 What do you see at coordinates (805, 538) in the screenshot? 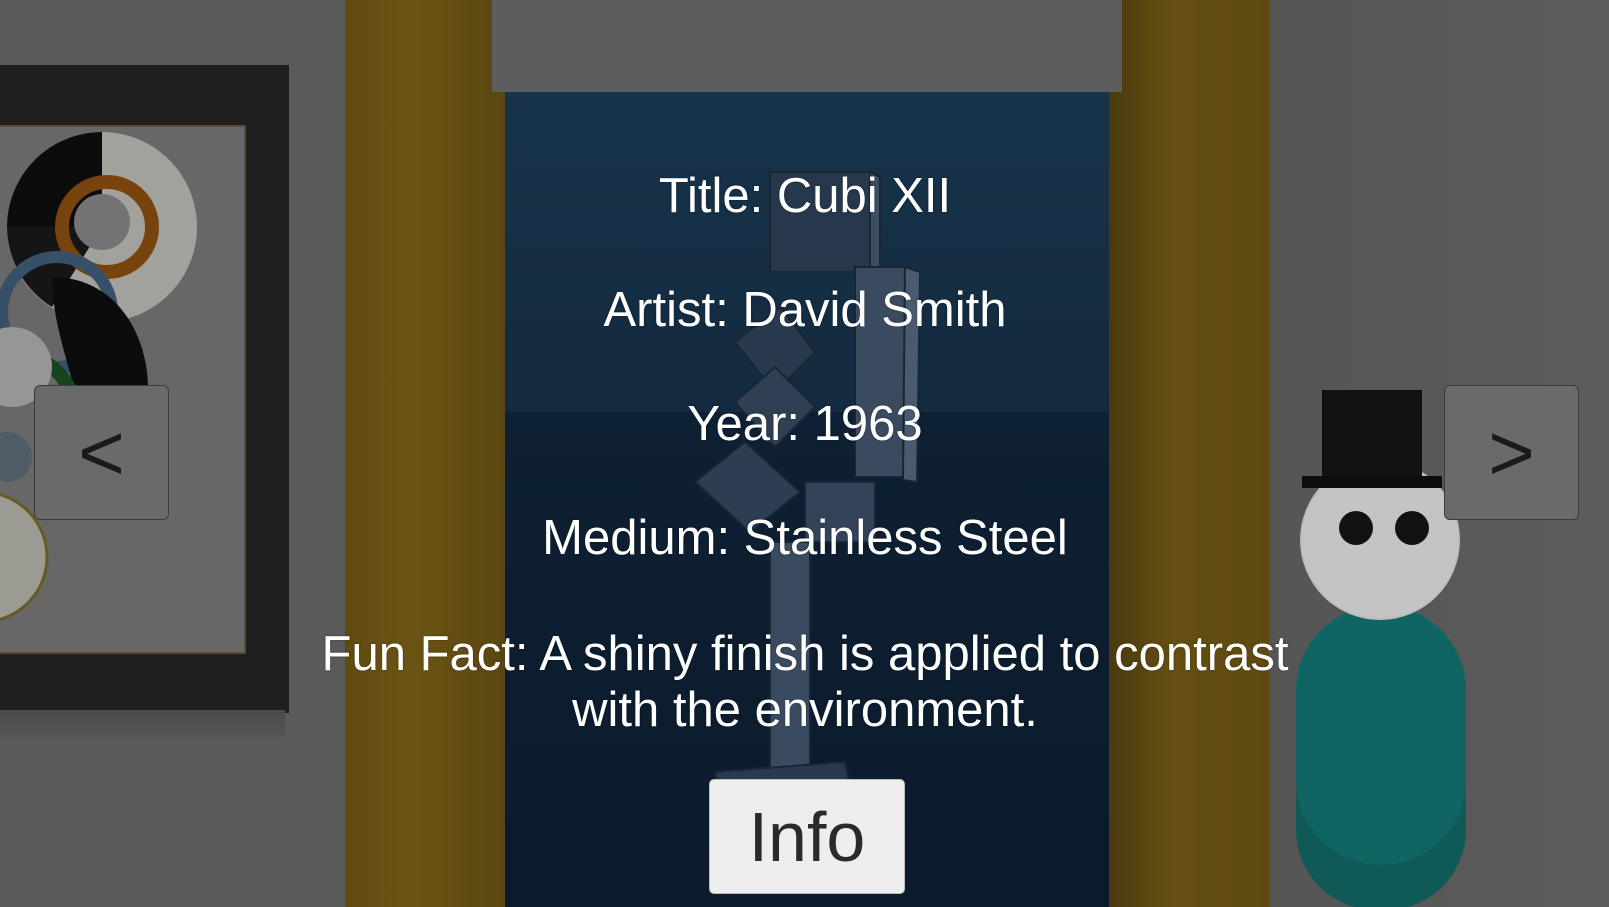
I see `artwork-medium: Medium: Stainless Steel` at bounding box center [805, 538].